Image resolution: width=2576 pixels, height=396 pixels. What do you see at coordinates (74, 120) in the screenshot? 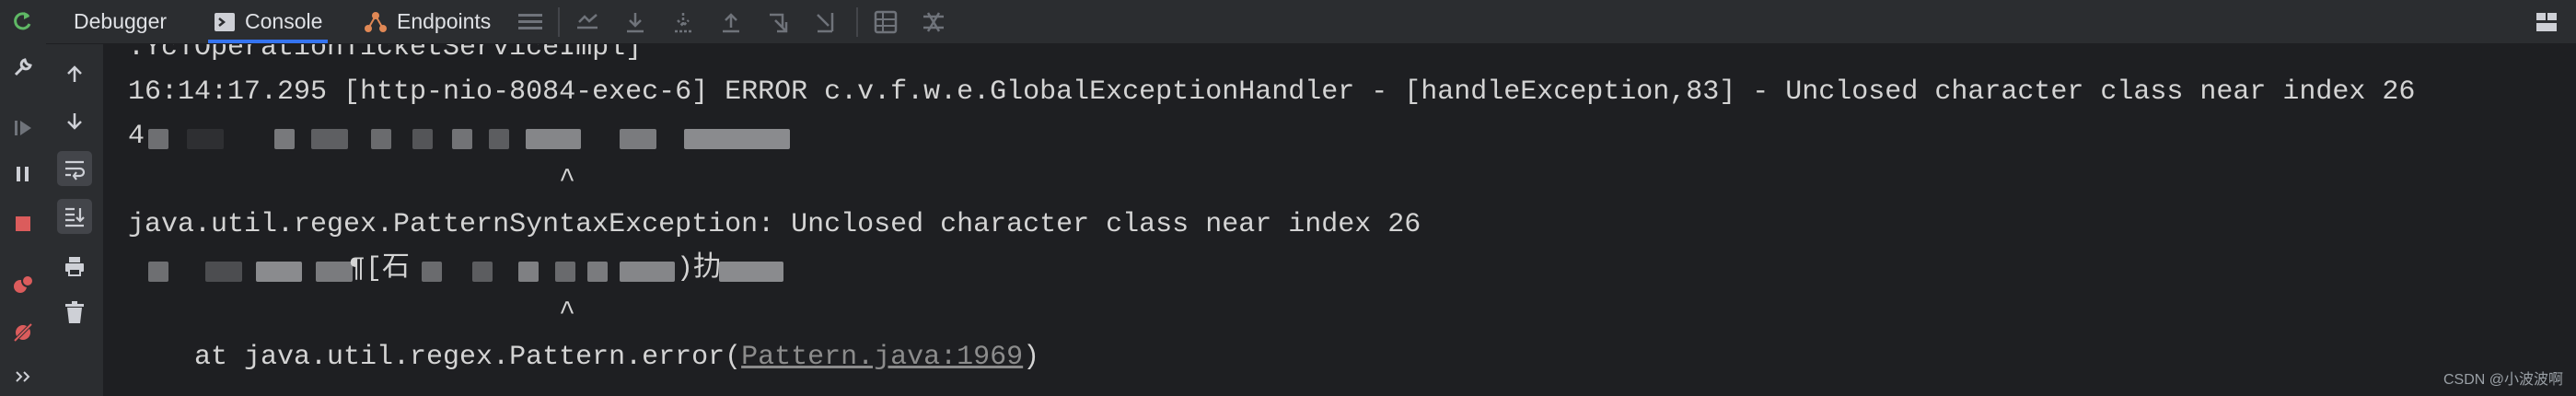
I see `down-arrow-icon` at bounding box center [74, 120].